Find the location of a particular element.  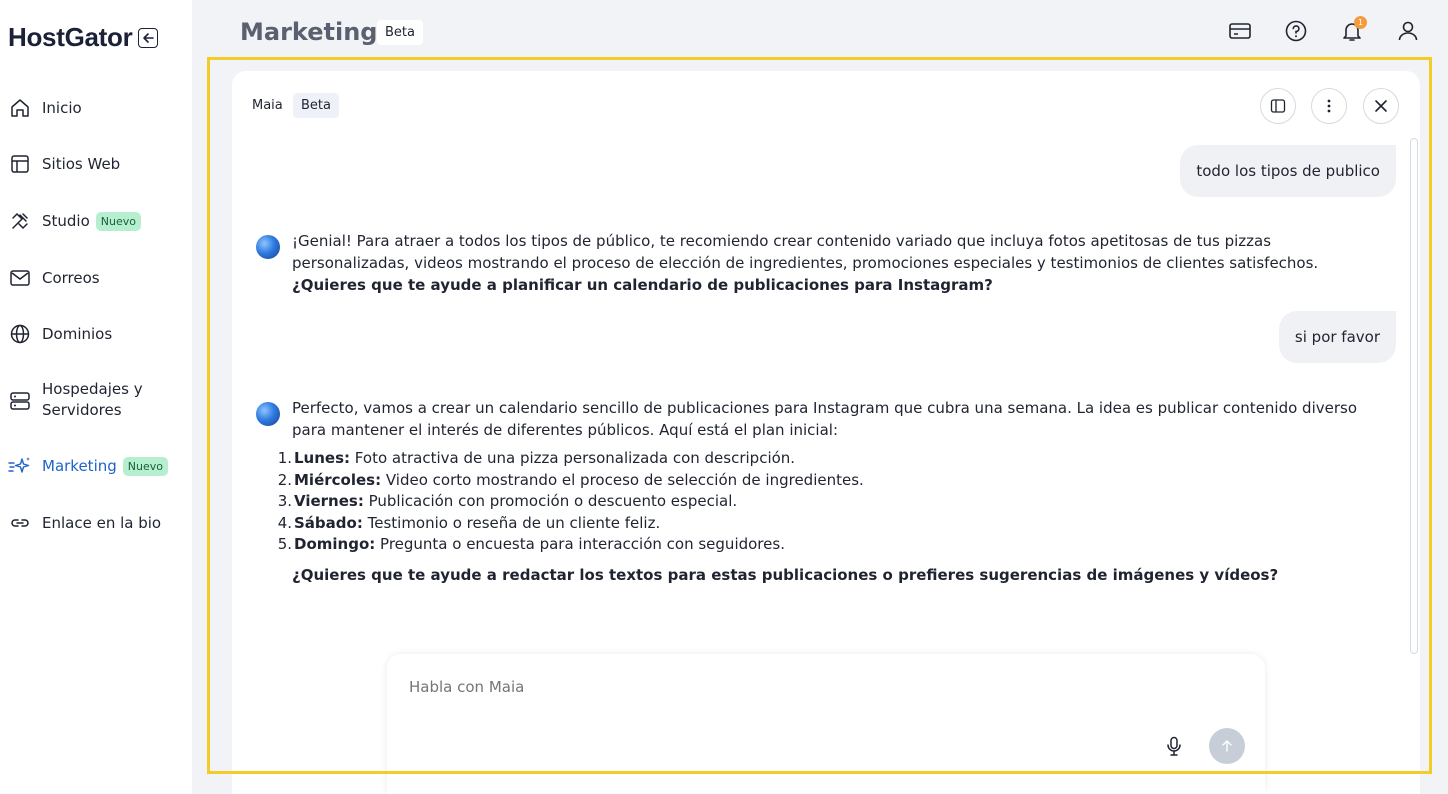

logo: HostGator is located at coordinates (83, 37).